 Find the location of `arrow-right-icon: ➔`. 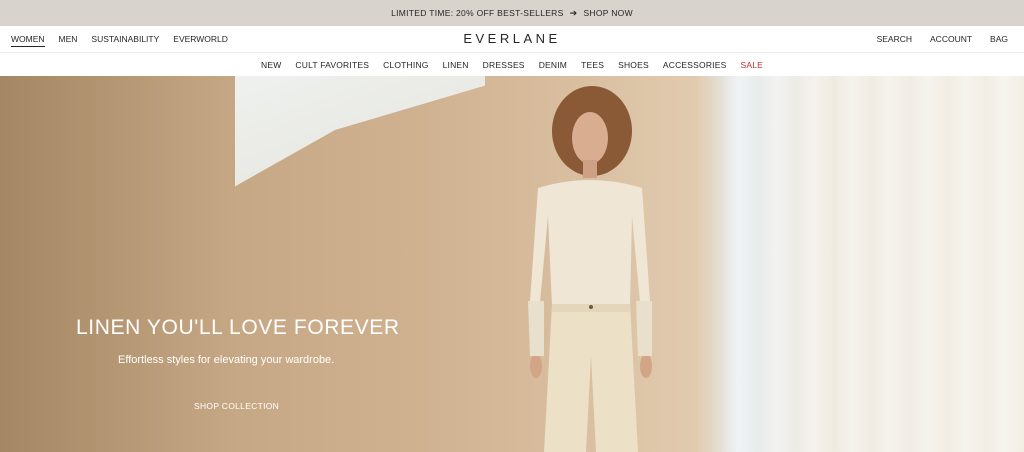

arrow-right-icon: ➔ is located at coordinates (573, 12).